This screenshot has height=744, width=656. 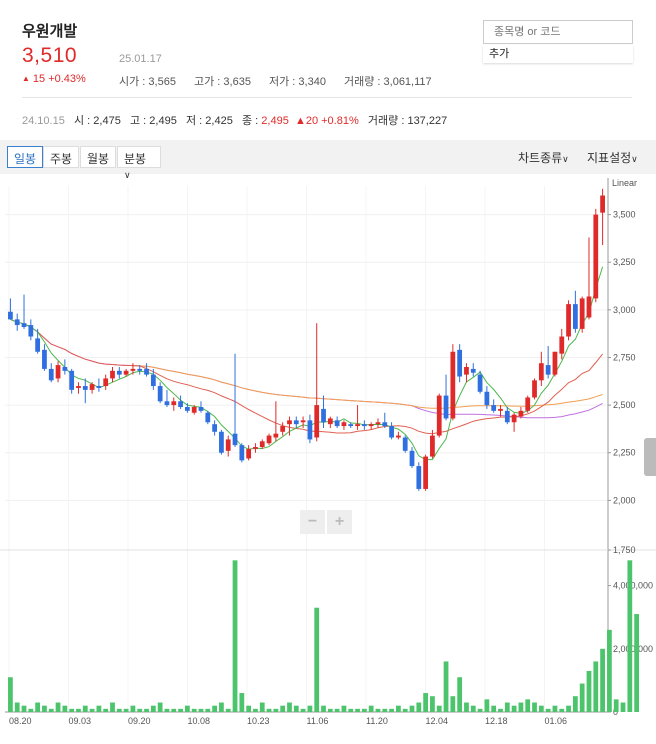 What do you see at coordinates (558, 54) in the screenshot?
I see `add-button: 추가` at bounding box center [558, 54].